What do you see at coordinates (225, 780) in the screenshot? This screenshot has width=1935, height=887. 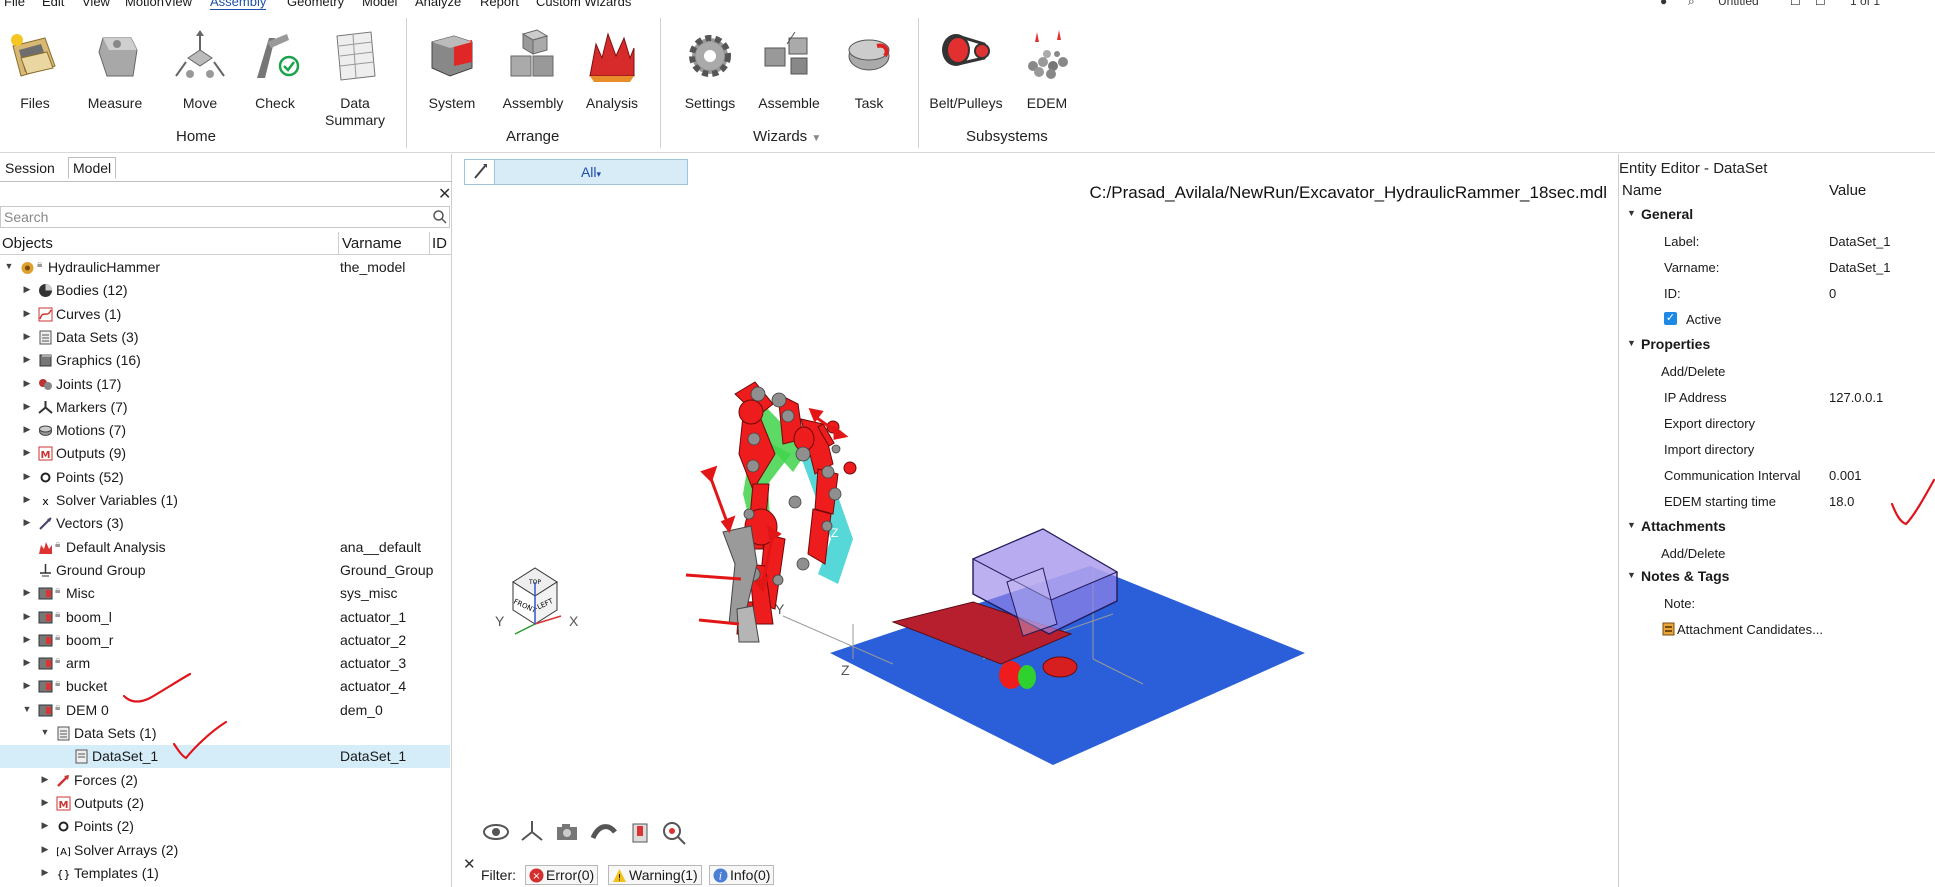 I see `tree-row: ▶ Forces (2)` at bounding box center [225, 780].